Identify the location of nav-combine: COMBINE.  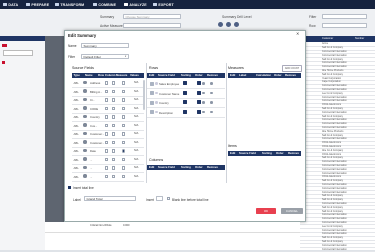
(104, 4).